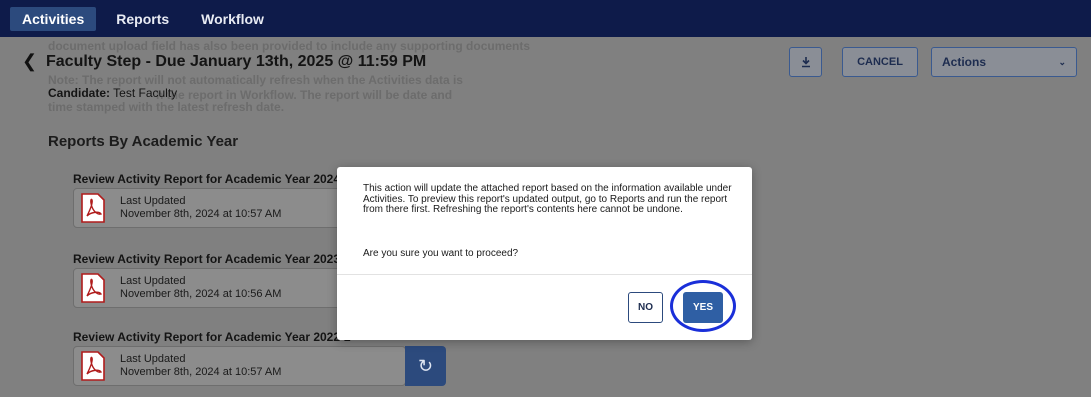 Image resolution: width=1091 pixels, height=397 pixels. What do you see at coordinates (201, 294) in the screenshot?
I see `last-updated-value: November 8th, 2024 at 10:56 AM` at bounding box center [201, 294].